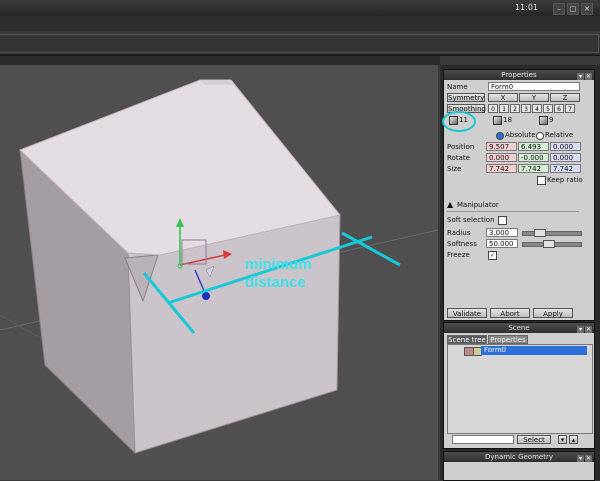 This screenshot has width=600, height=481. What do you see at coordinates (534, 350) in the screenshot?
I see `scene-item-form0: Form0` at bounding box center [534, 350].